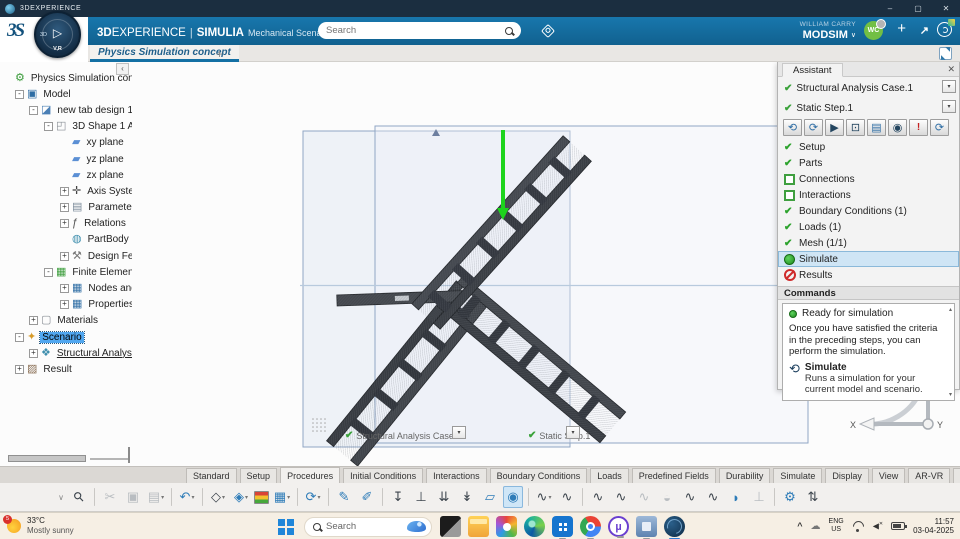  What do you see at coordinates (667, 497) in the screenshot?
I see `pressure-vessel-icon` at bounding box center [667, 497].